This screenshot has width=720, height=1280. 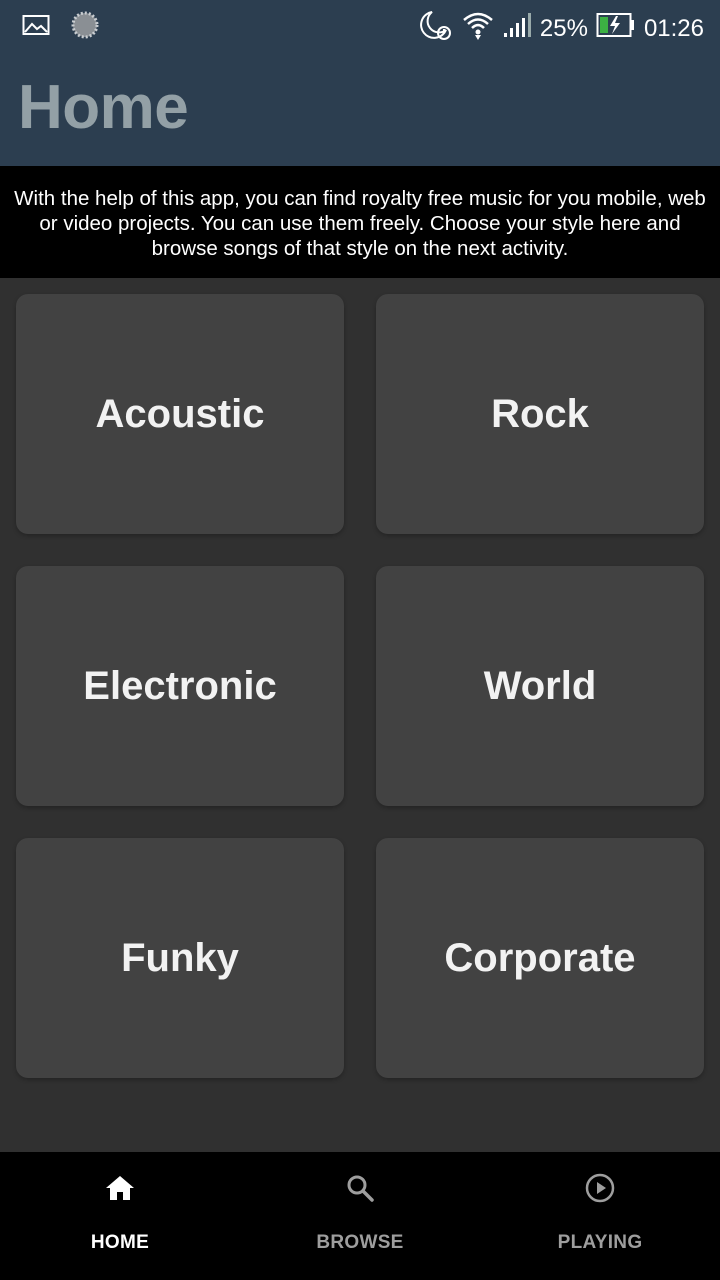 I want to click on genre-label: Funky, so click(x=180, y=957).